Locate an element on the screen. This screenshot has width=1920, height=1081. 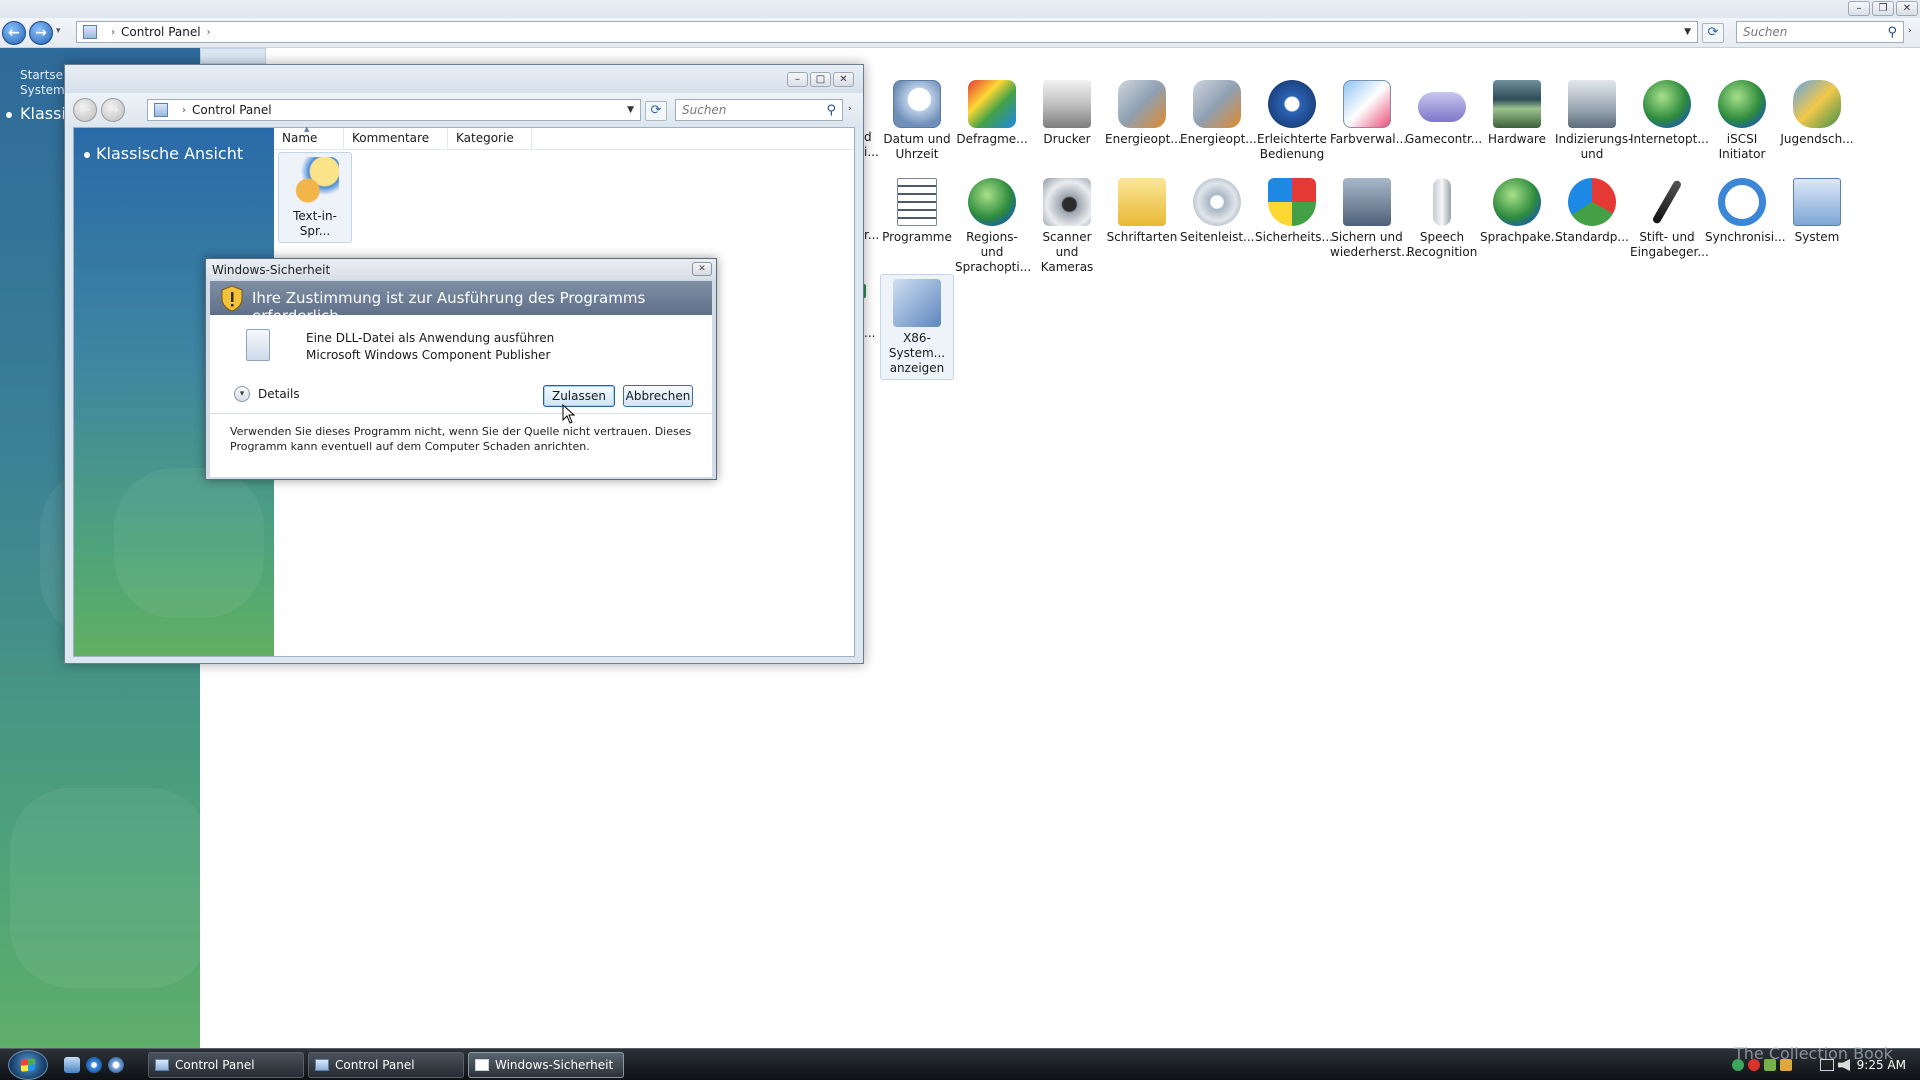
item-schriftarten: Schriftarten is located at coordinates (1142, 211).